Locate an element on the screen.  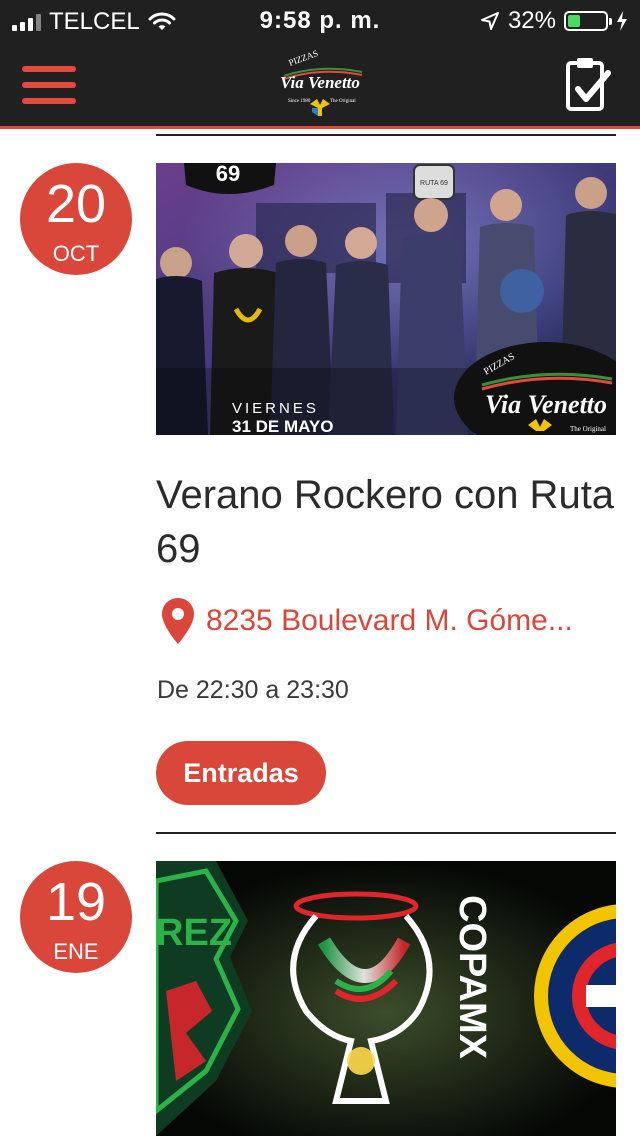
status-bar: TELCEL 9:58 p. m. 32% is located at coordinates (320, 20).